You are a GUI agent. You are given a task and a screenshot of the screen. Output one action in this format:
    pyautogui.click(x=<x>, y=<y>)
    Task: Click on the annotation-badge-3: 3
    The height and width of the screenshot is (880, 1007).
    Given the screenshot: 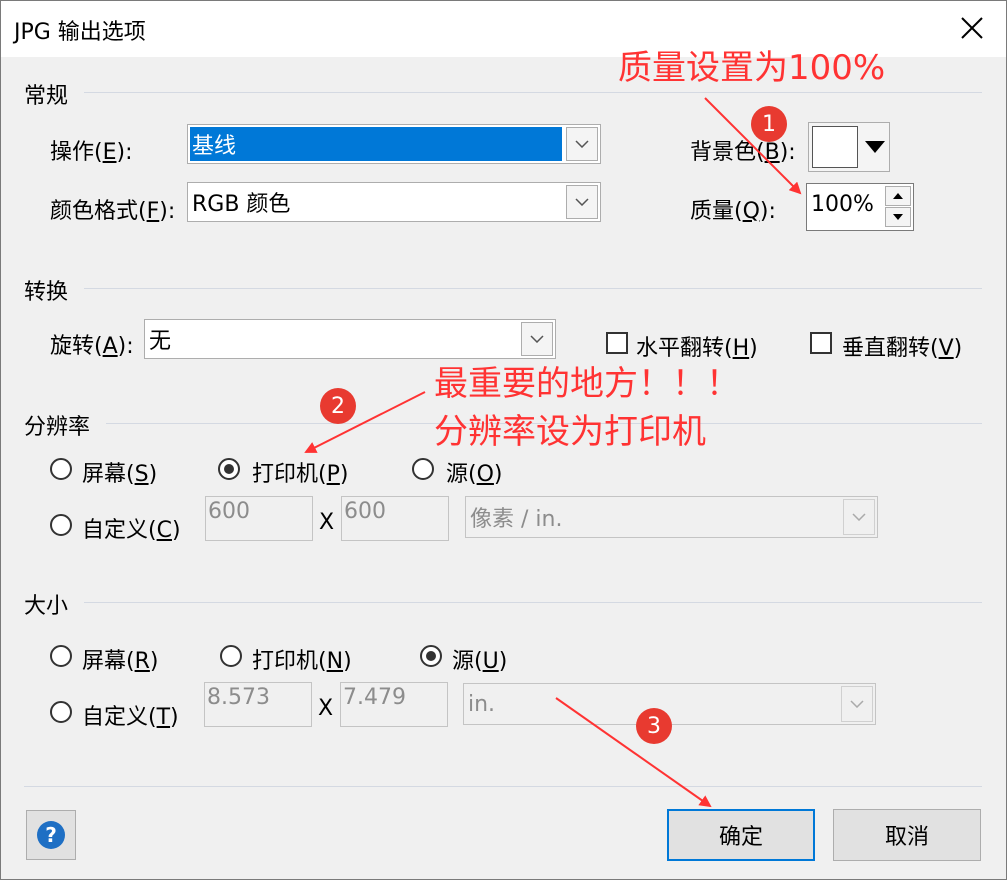 What is the action you would take?
    pyautogui.click(x=654, y=726)
    